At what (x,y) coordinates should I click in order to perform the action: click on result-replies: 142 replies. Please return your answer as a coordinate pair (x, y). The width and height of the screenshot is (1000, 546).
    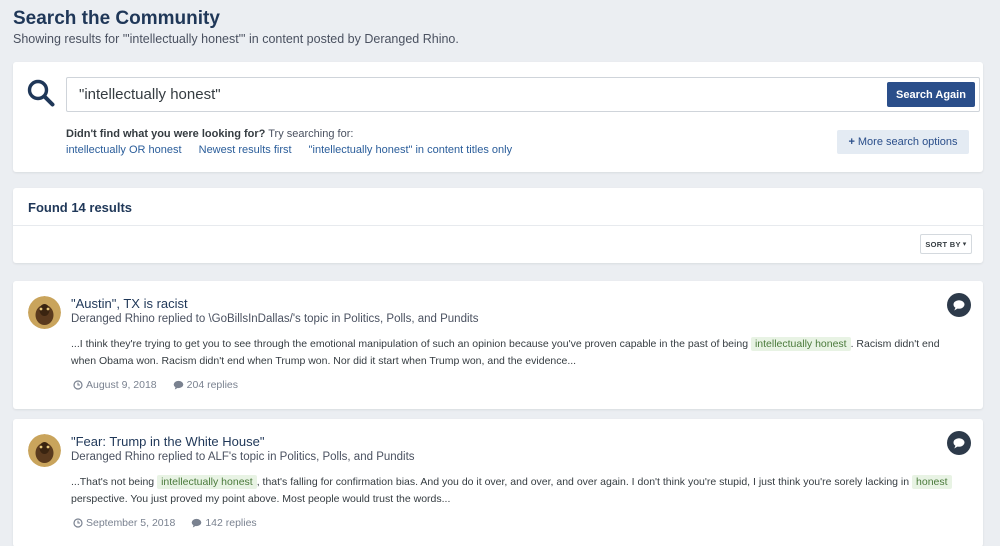
    Looking at the image, I should click on (224, 523).